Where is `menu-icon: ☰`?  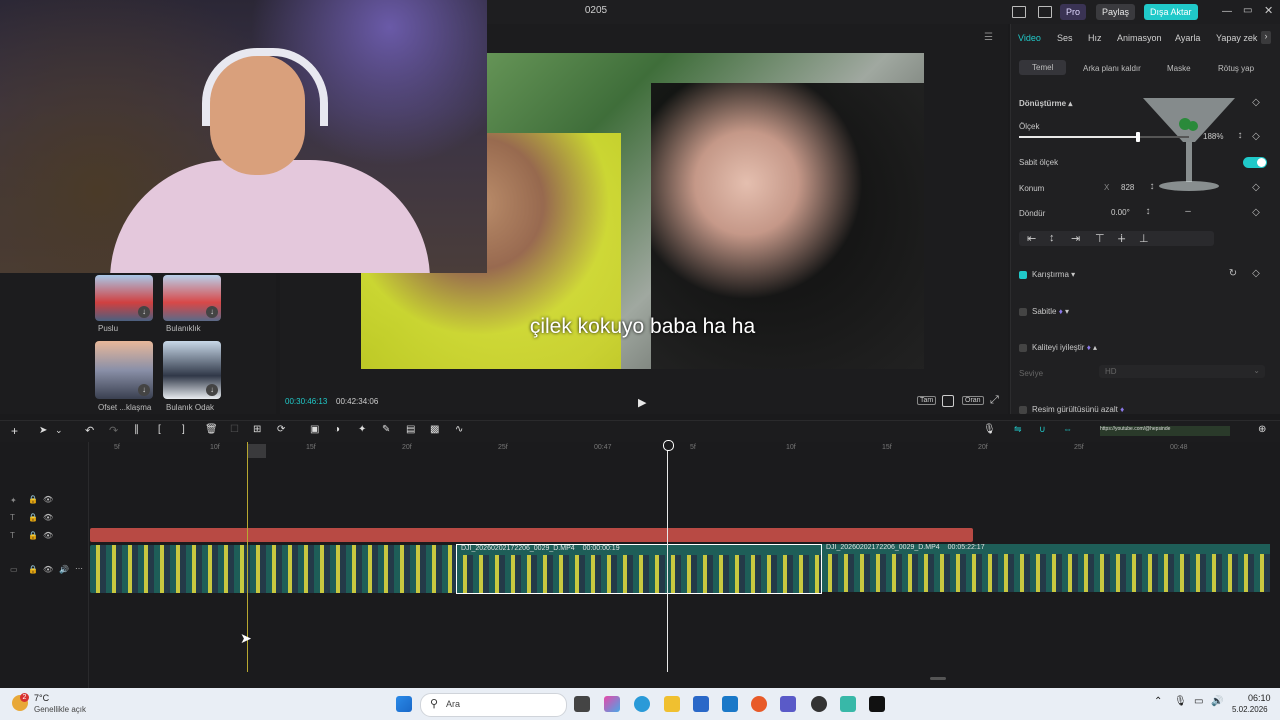
menu-icon: ☰ is located at coordinates (988, 37).